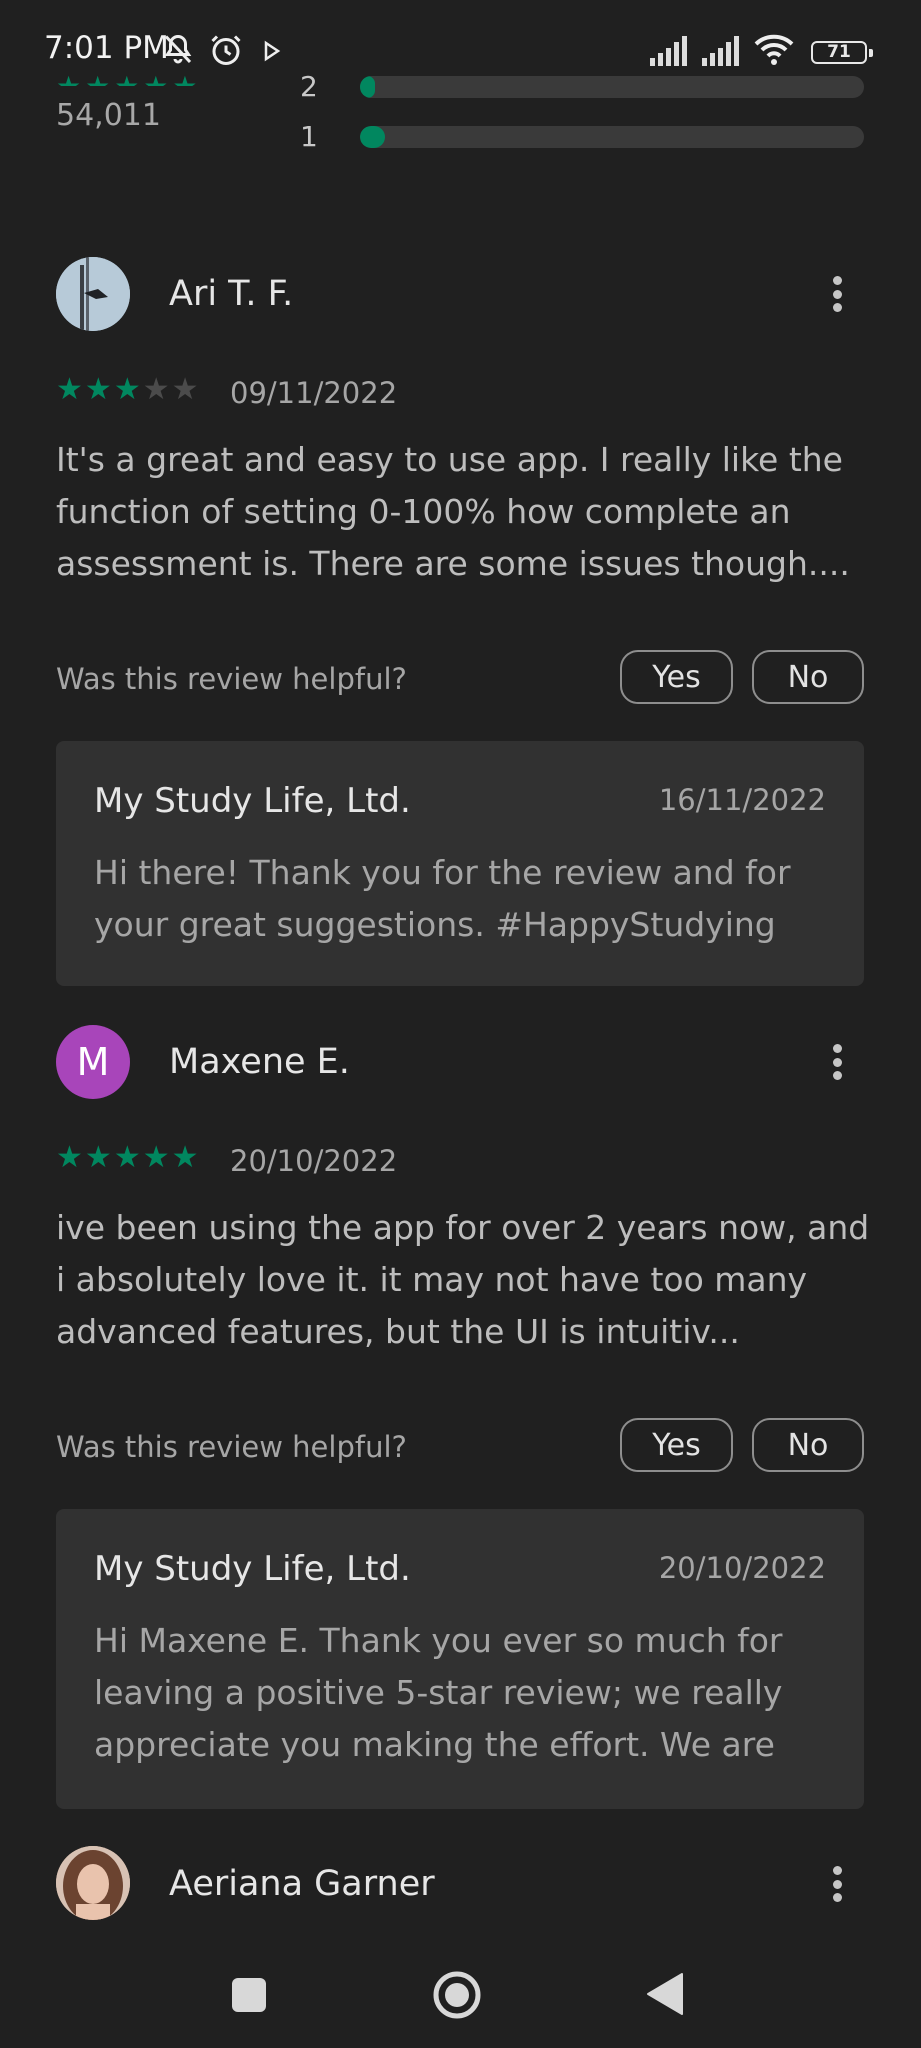  I want to click on reviewer-name: Maxene E., so click(259, 1062).